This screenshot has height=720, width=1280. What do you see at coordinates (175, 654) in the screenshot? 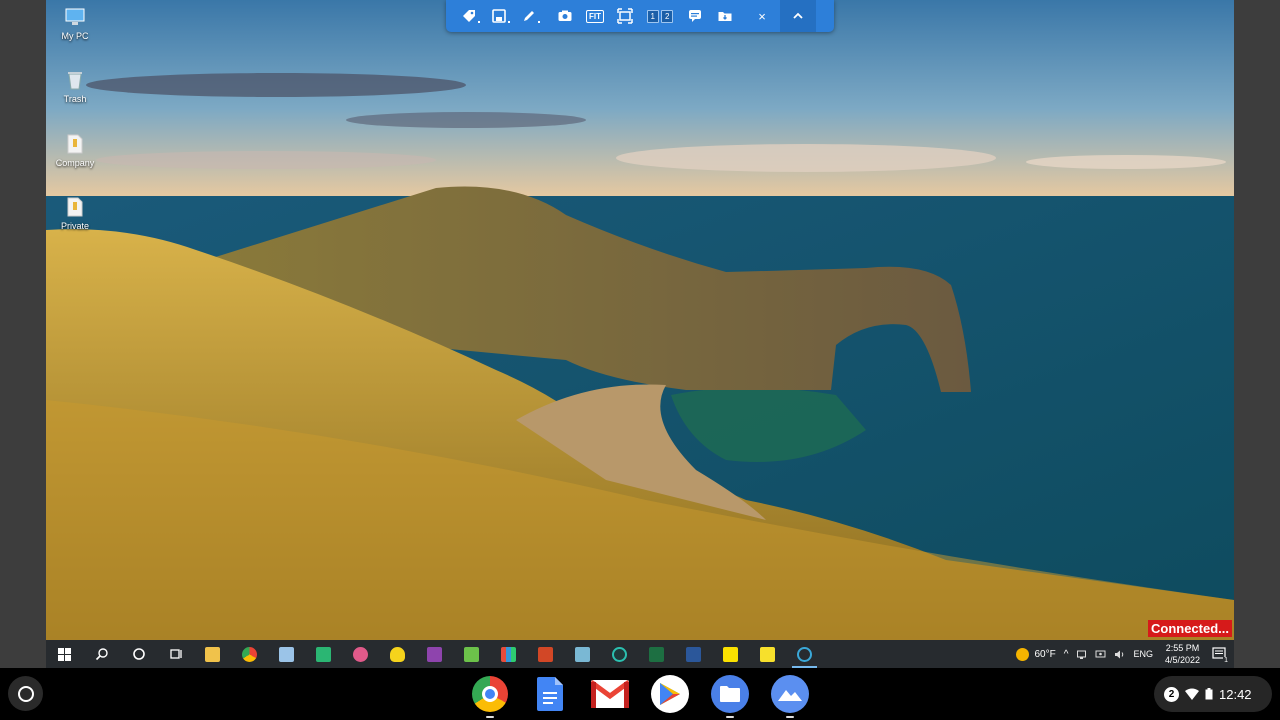
I see `task-view-button` at bounding box center [175, 654].